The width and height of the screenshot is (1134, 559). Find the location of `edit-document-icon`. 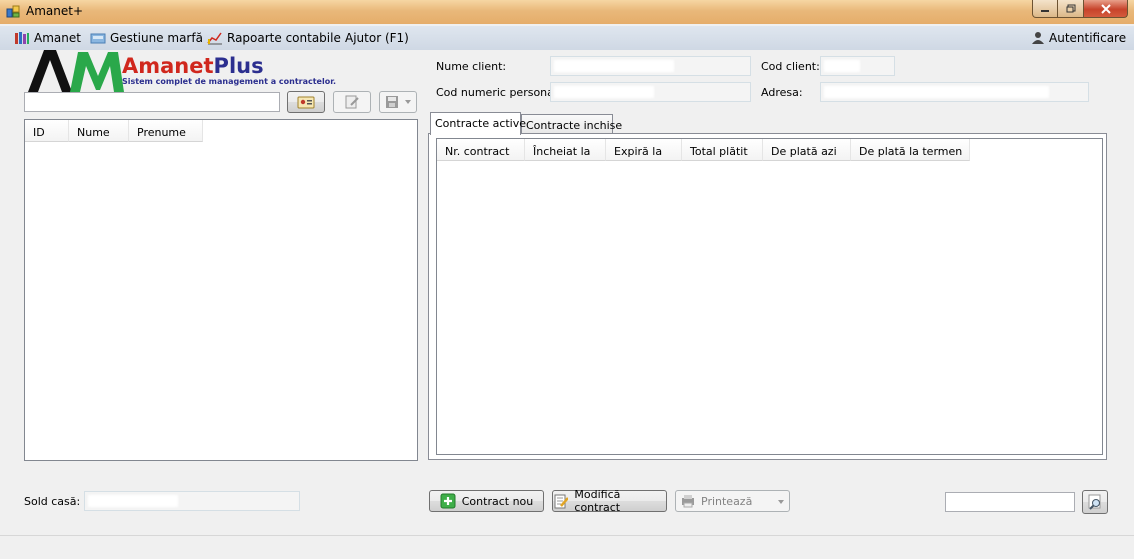

edit-document-icon is located at coordinates (561, 501).